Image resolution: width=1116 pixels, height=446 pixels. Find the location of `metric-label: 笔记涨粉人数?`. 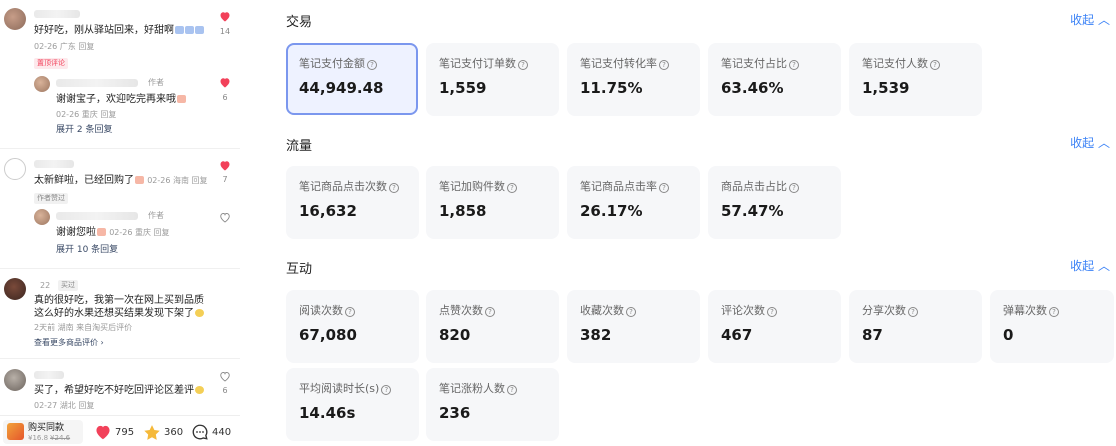

metric-label: 笔记涨粉人数? is located at coordinates (478, 388).